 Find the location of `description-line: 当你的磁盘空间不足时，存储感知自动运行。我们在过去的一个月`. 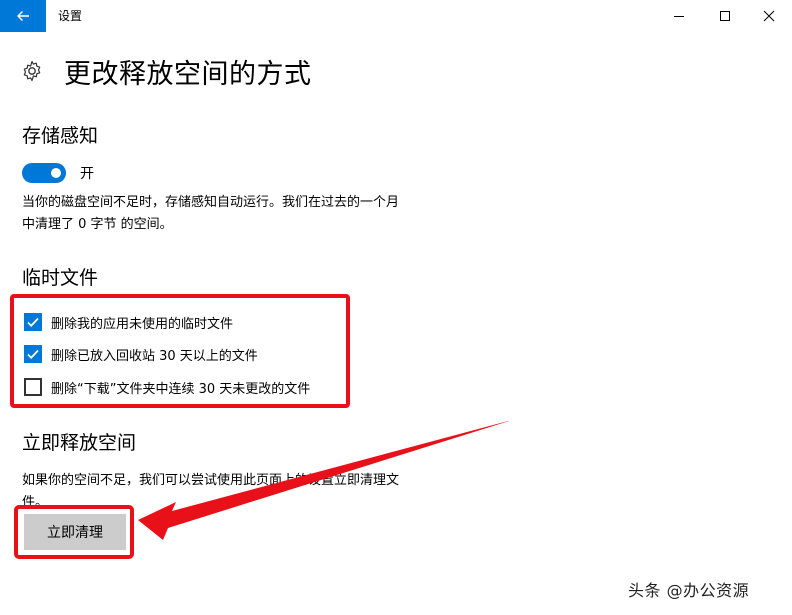

description-line: 当你的磁盘空间不足时，存储感知自动运行。我们在过去的一个月 is located at coordinates (211, 202).